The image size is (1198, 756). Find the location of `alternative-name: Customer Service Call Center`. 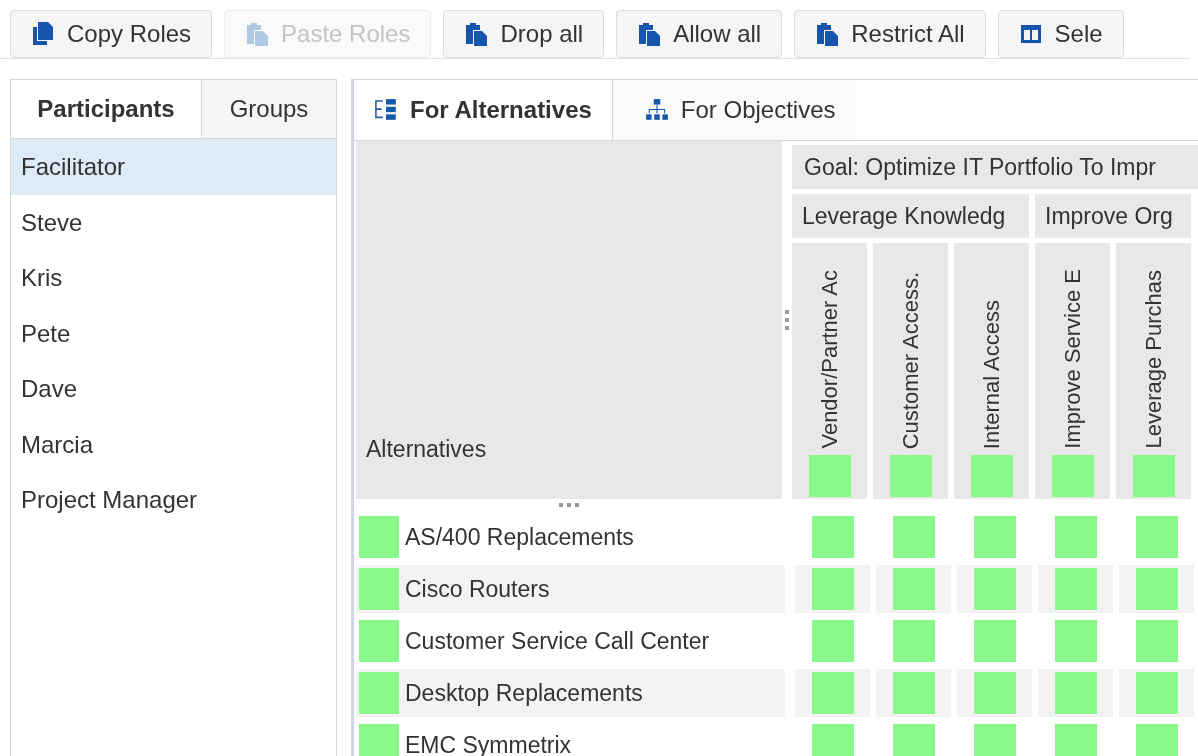

alternative-name: Customer Service Call Center is located at coordinates (557, 641).